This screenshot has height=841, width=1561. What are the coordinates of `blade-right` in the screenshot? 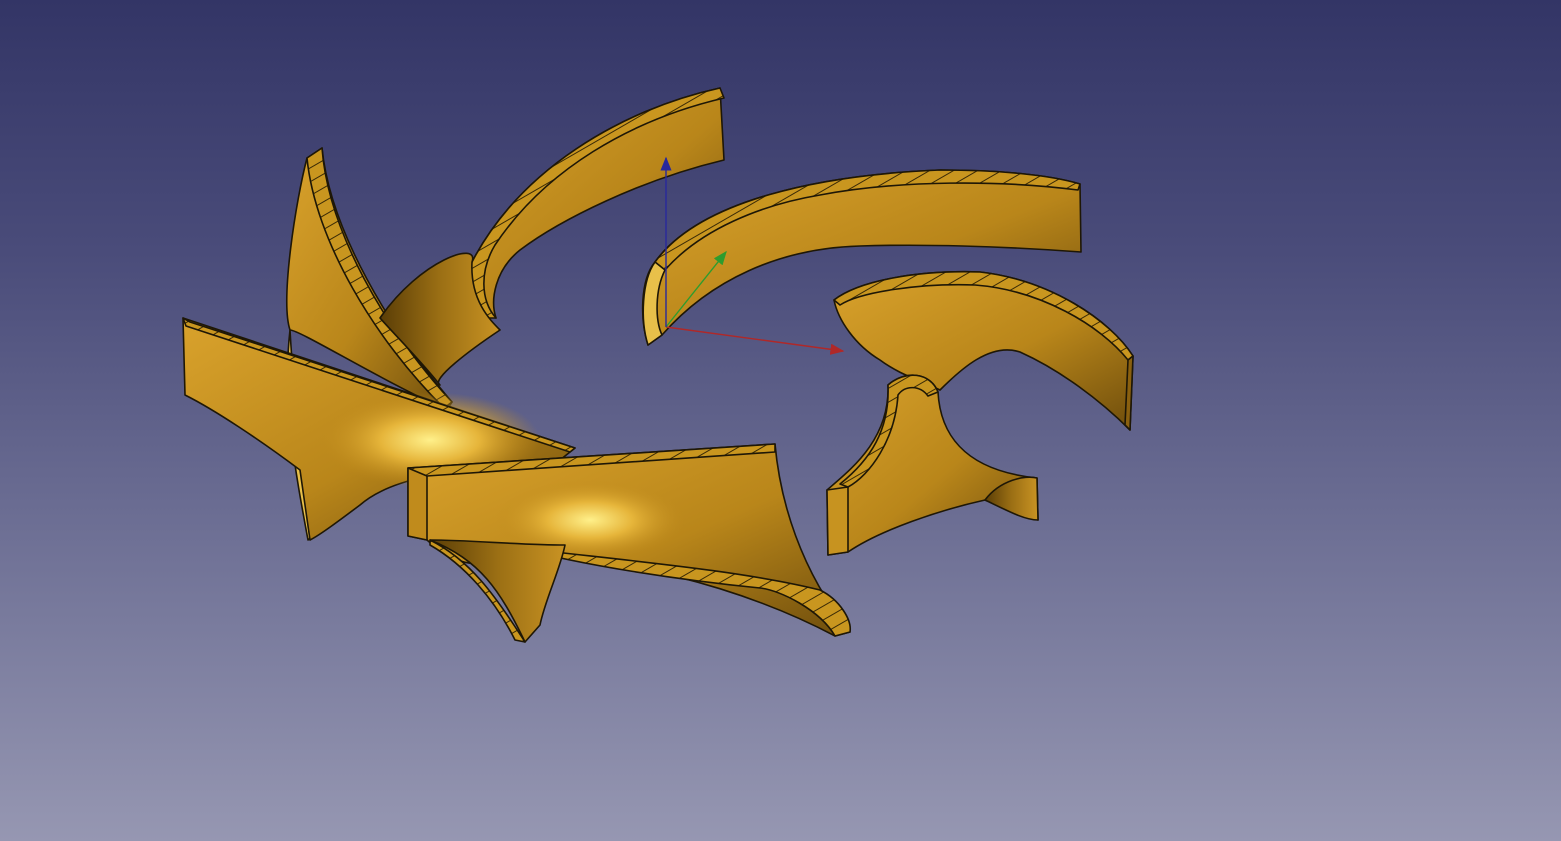 It's located at (983, 350).